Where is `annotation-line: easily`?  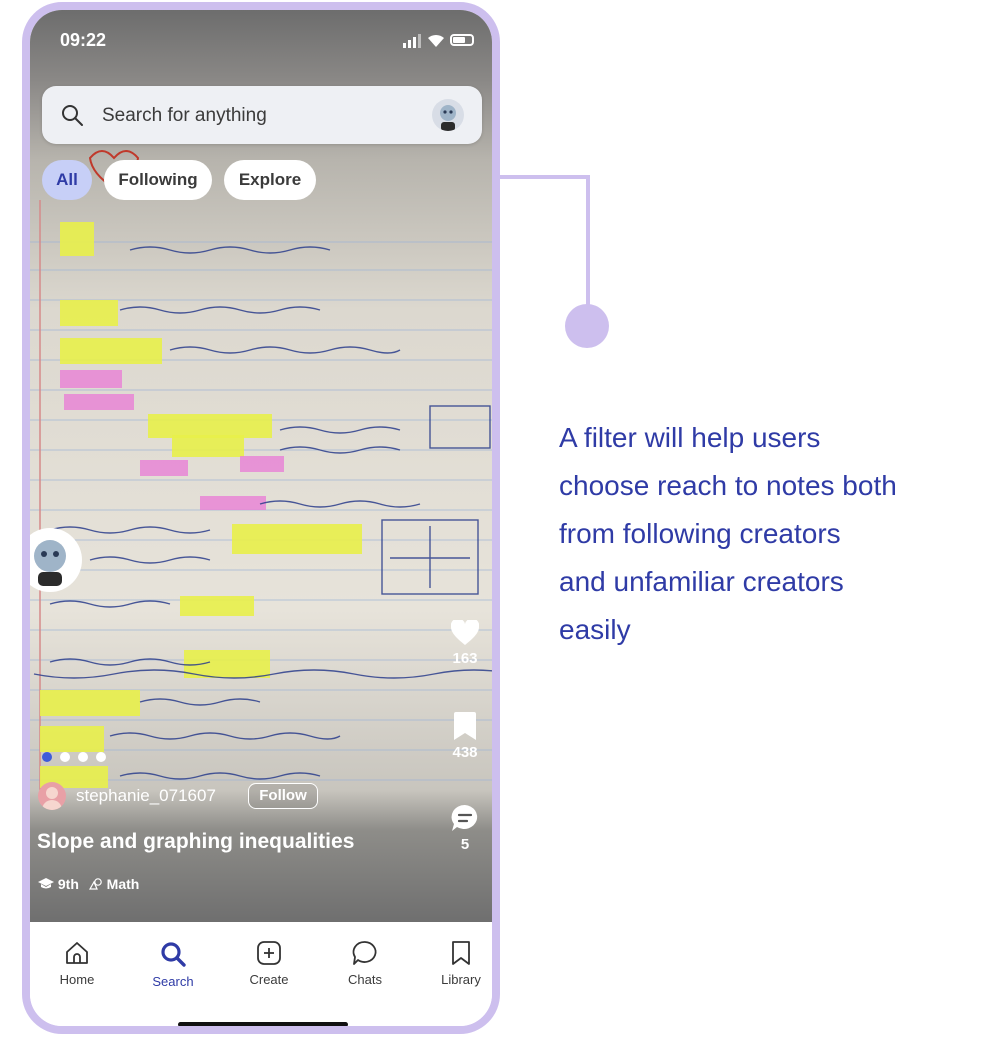
annotation-line: easily is located at coordinates (595, 629).